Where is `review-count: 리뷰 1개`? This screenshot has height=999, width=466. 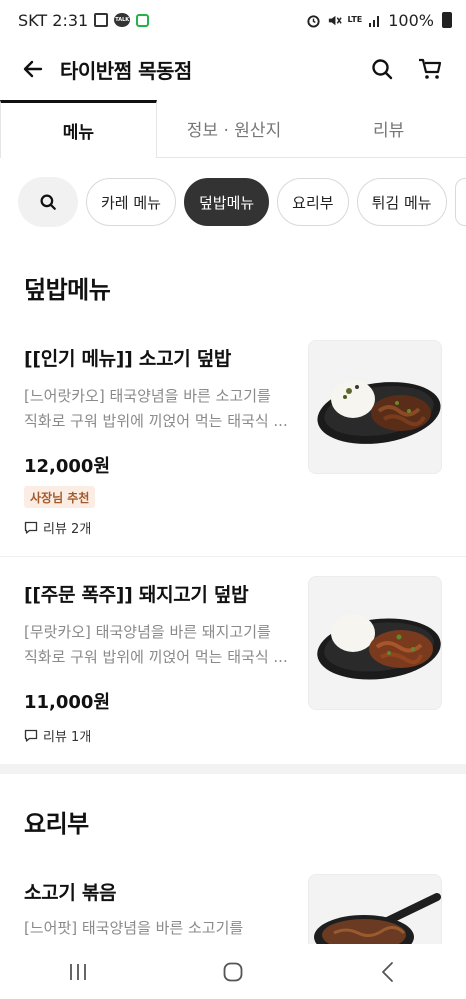
review-count: 리뷰 1개 is located at coordinates (57, 735).